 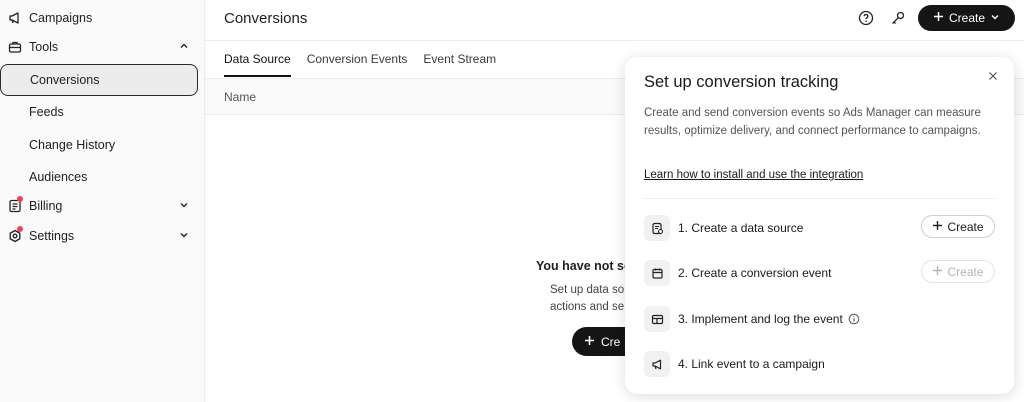 What do you see at coordinates (587, 307) in the screenshot?
I see `empty-state-desc-line: actions and se` at bounding box center [587, 307].